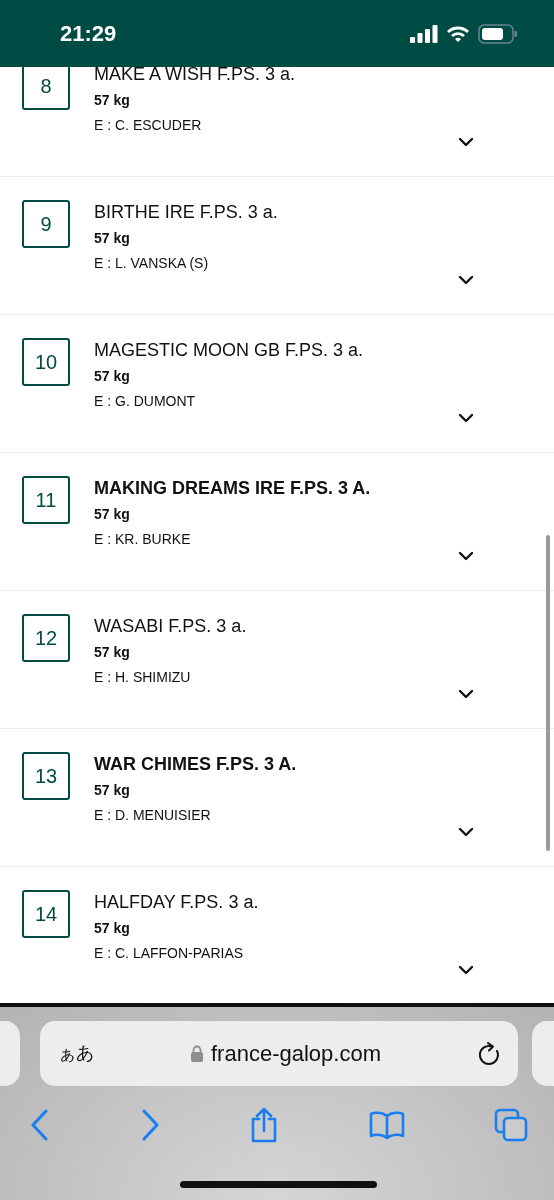 This screenshot has height=1200, width=554. I want to click on saddle-number: 9, so click(46, 224).